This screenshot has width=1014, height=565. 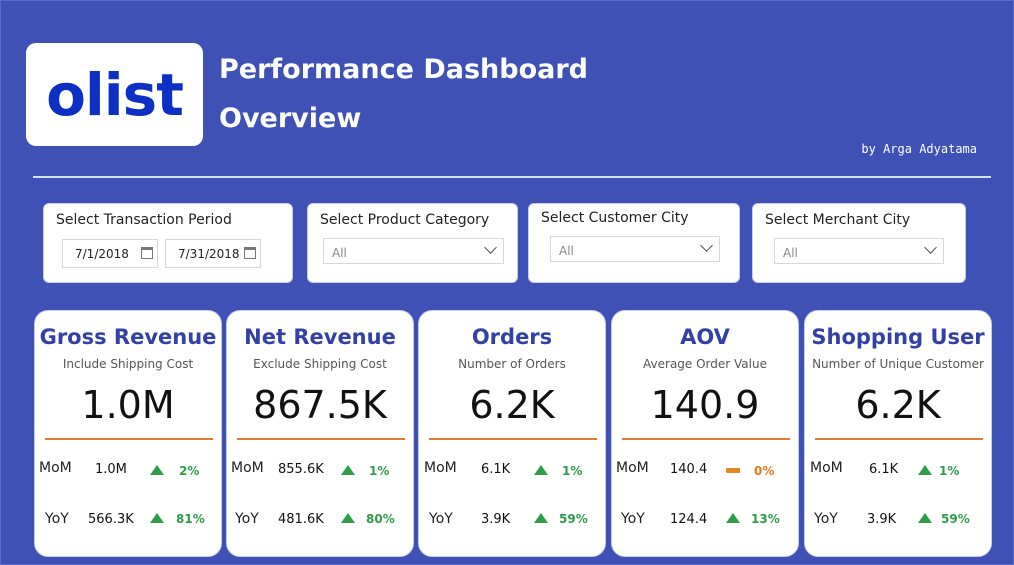 What do you see at coordinates (512, 364) in the screenshot?
I see `kpi-subtitle: Number of Orders` at bounding box center [512, 364].